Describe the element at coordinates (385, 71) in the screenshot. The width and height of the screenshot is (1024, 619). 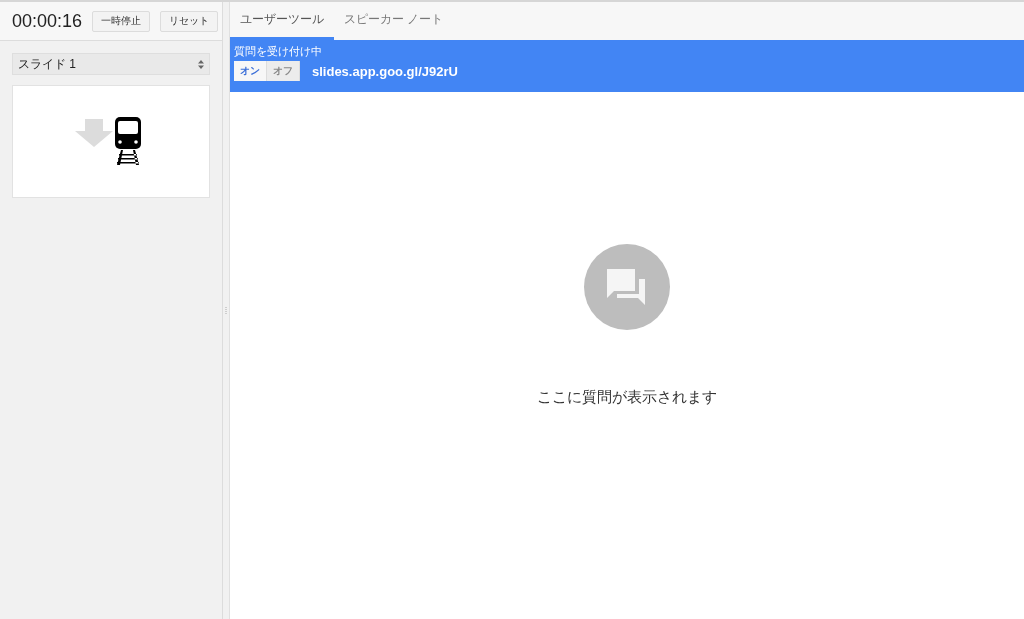
I see `question-link: slides.app.goo.gl/J92rU` at that location.